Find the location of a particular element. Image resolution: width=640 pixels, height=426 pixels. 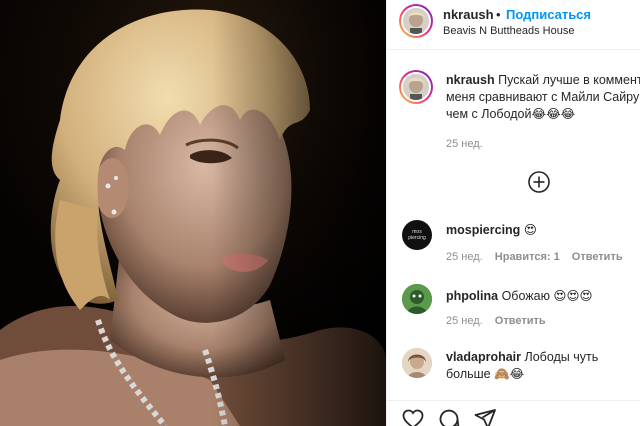

avatar-logo-text: mos piercing is located at coordinates (417, 235).